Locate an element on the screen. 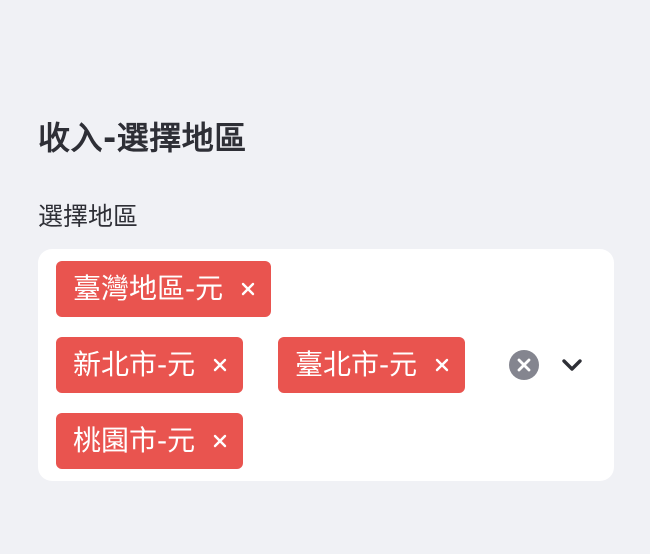  clear-all-button is located at coordinates (524, 365).